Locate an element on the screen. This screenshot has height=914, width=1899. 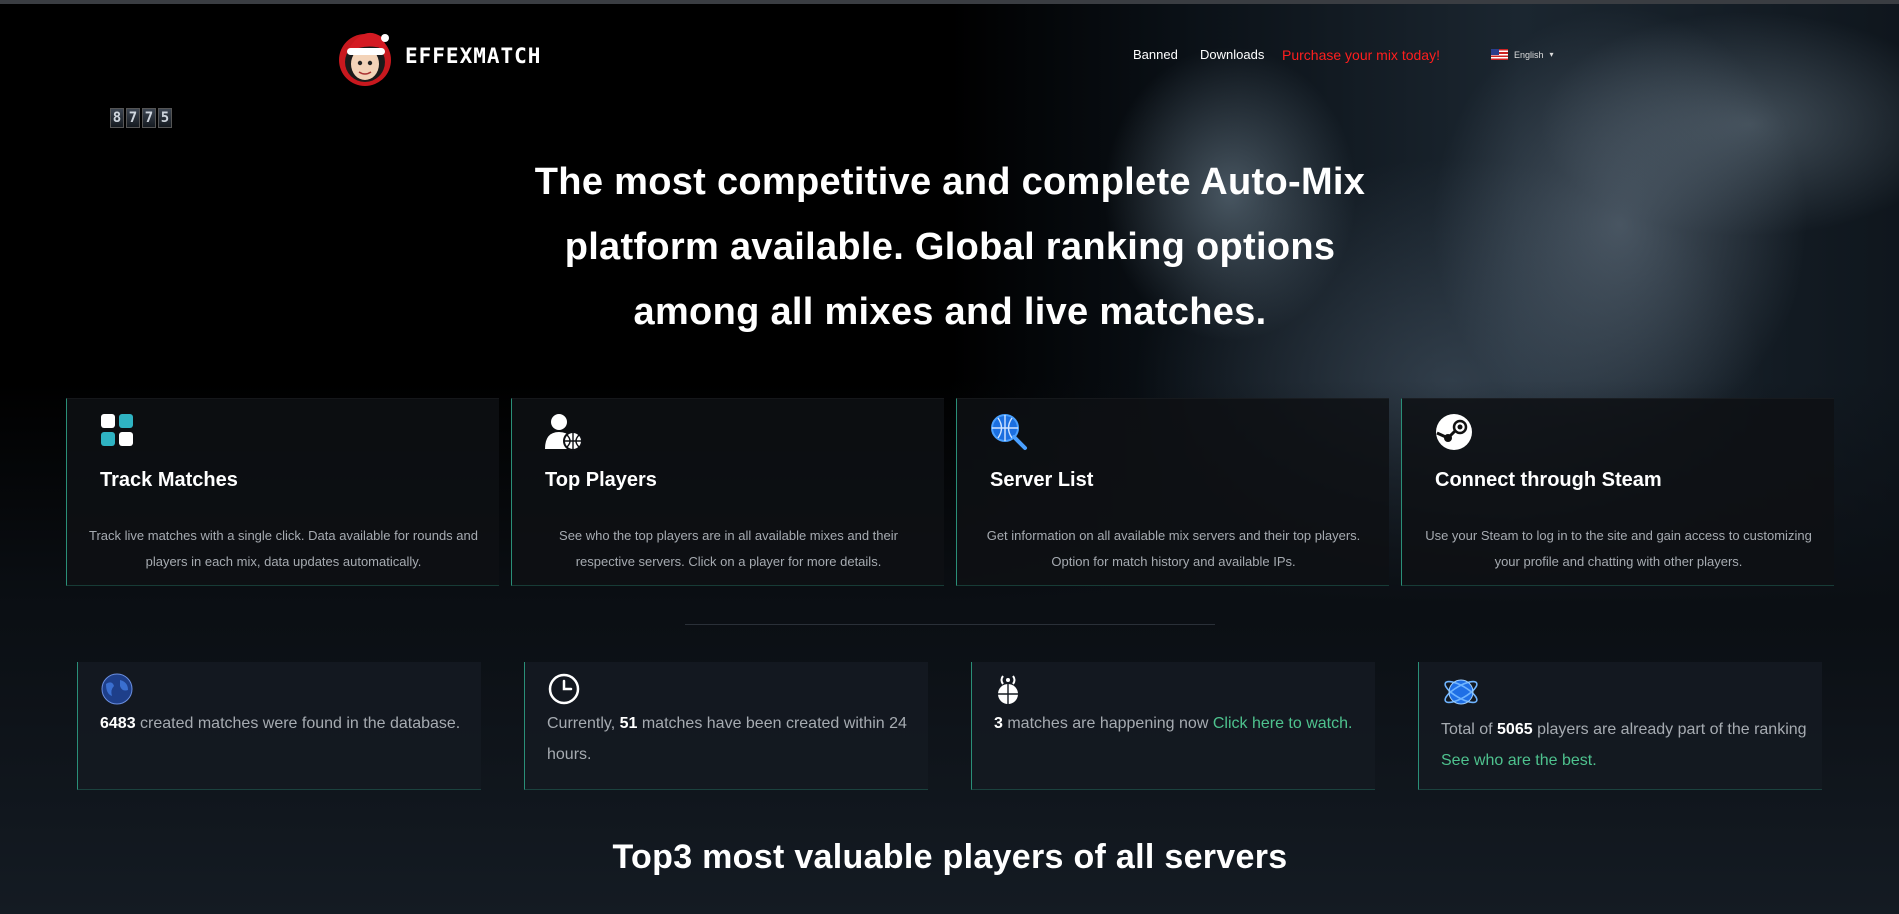
site-logo: EFFEXMATCH is located at coordinates (439, 56).